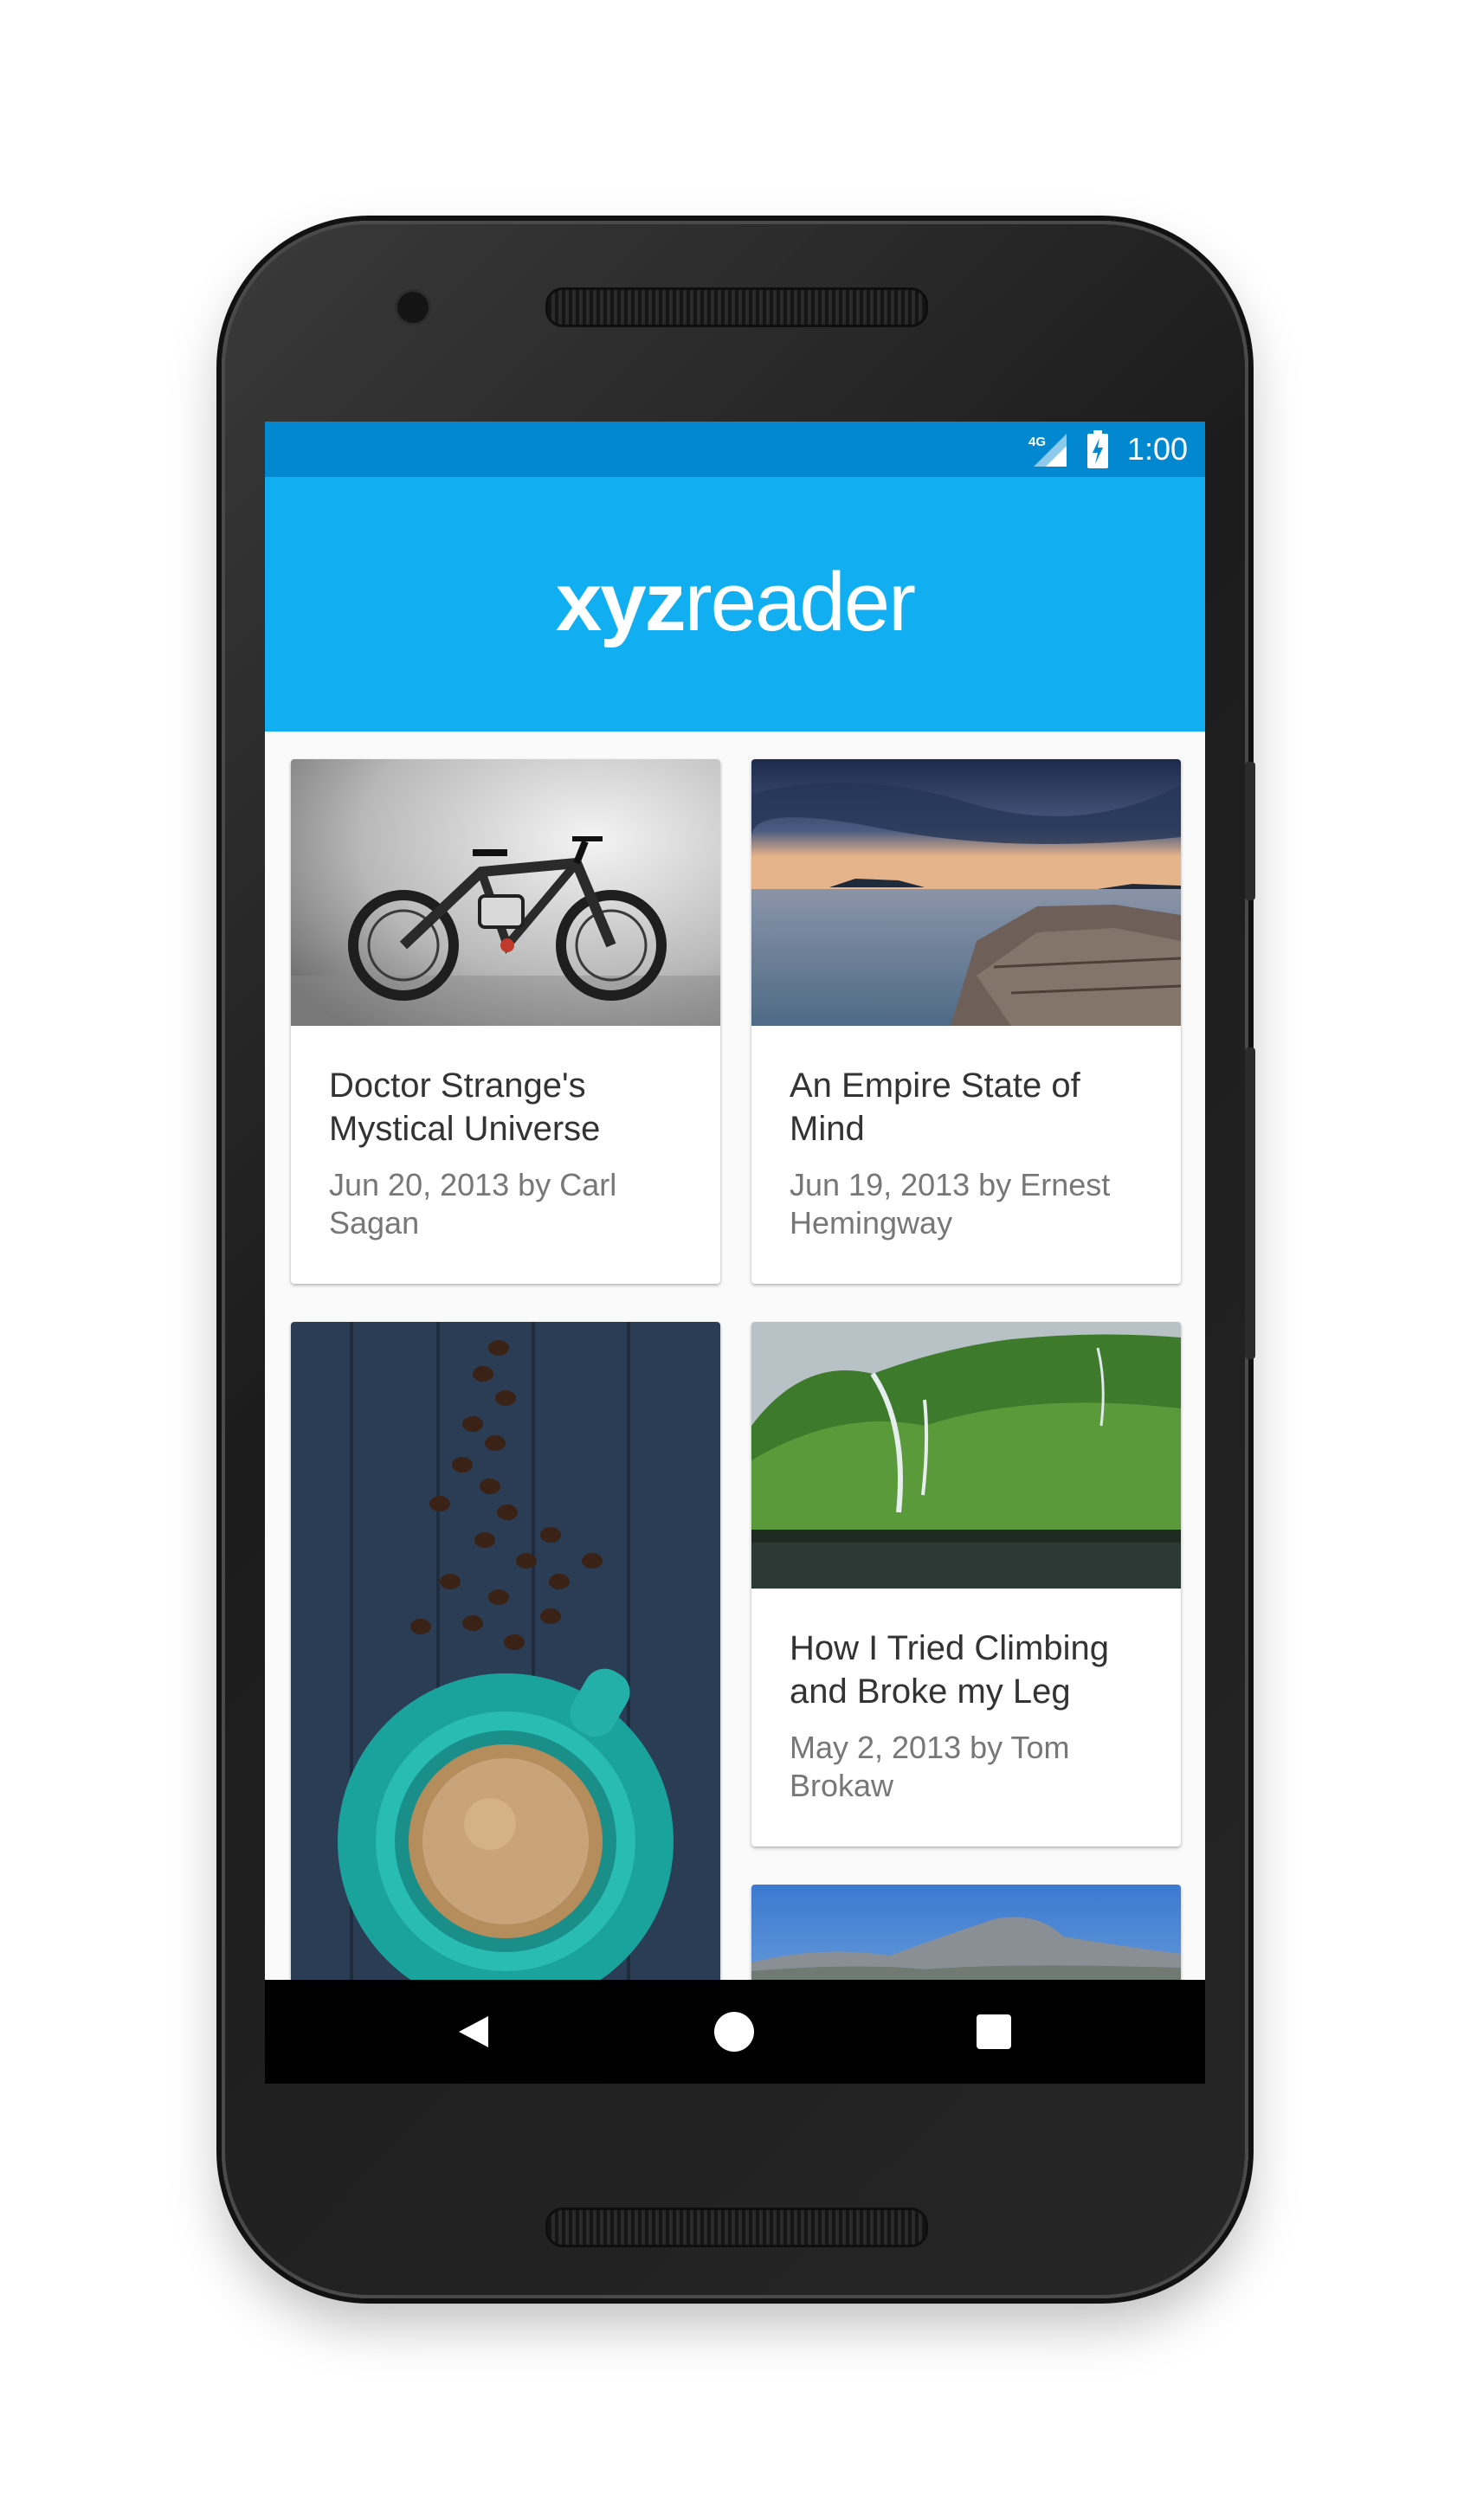  What do you see at coordinates (473, 2032) in the screenshot?
I see `back-icon` at bounding box center [473, 2032].